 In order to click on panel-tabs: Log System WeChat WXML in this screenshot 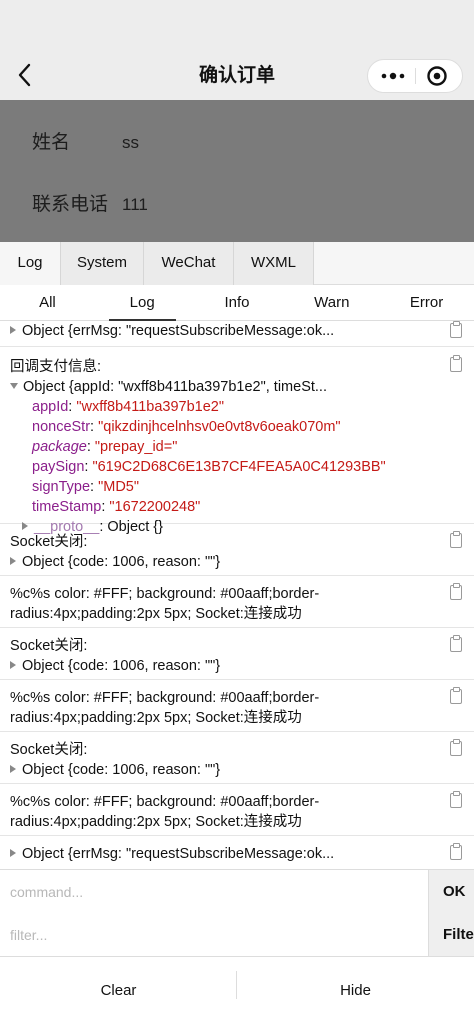, I will do `click(237, 263)`.